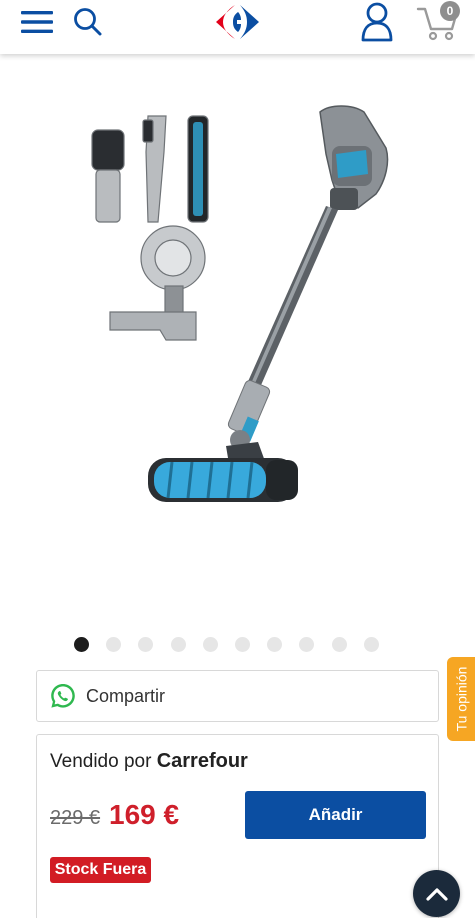  I want to click on account-button, so click(377, 22).